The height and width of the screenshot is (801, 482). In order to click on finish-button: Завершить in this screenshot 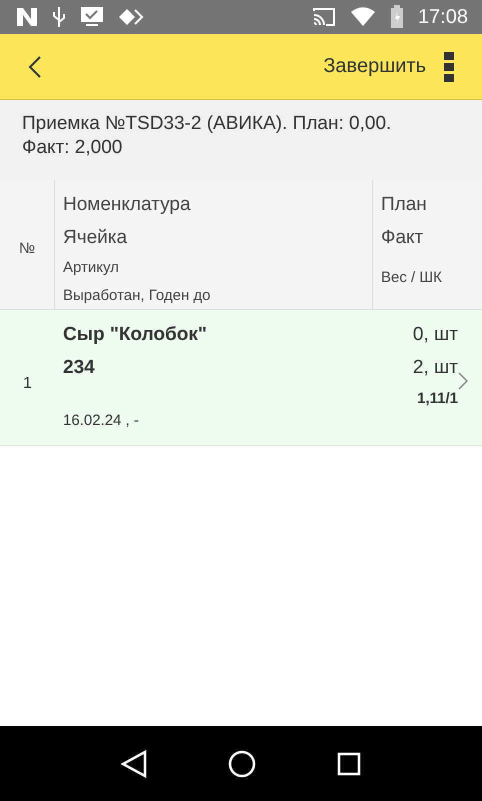, I will do `click(374, 66)`.